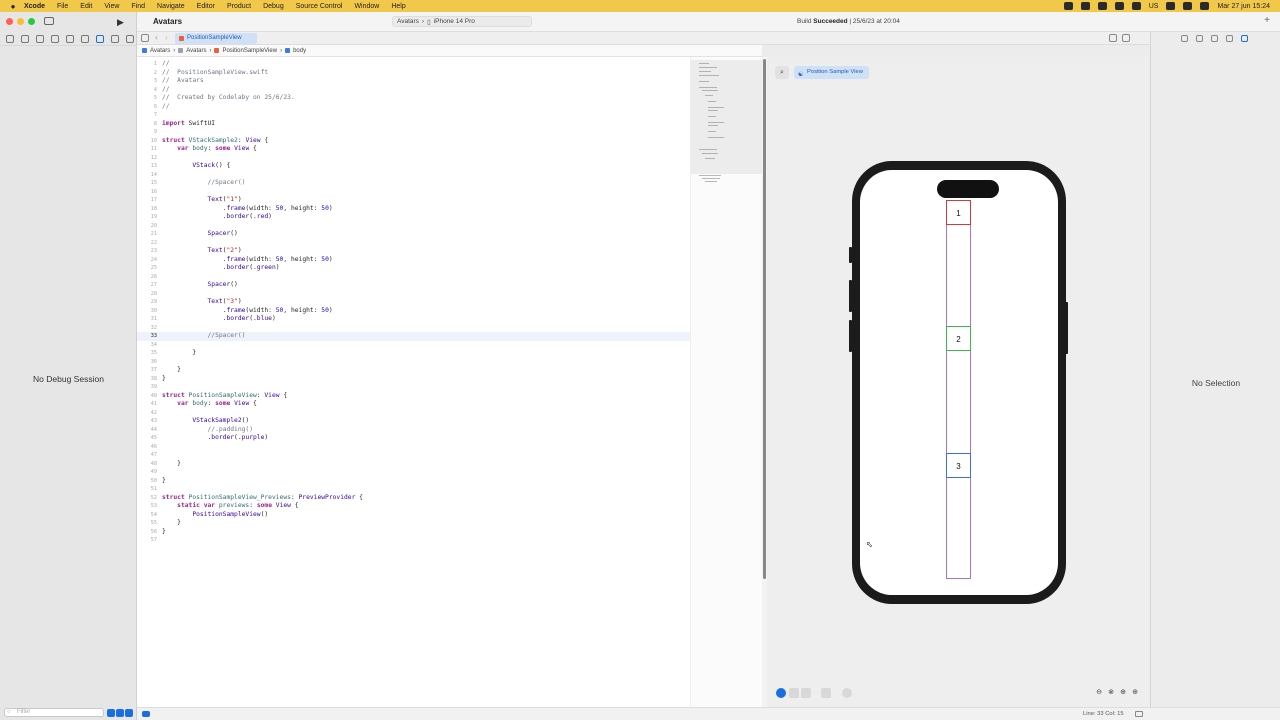 This screenshot has height=720, width=1280. Describe the element at coordinates (206, 6) in the screenshot. I see `menu-editor: Editor` at that location.